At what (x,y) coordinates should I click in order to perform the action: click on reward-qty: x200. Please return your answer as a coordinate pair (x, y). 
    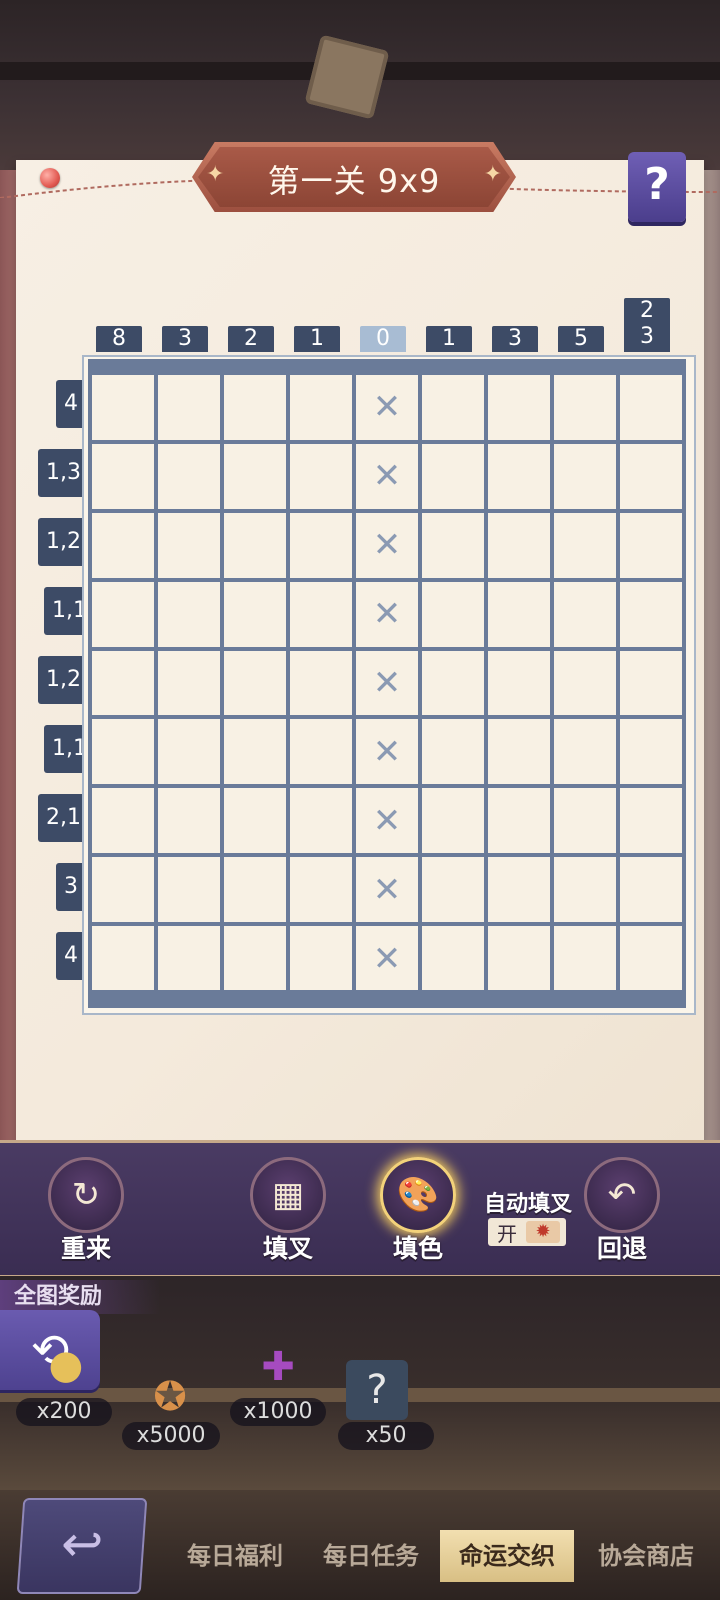
    Looking at the image, I should click on (64, 1412).